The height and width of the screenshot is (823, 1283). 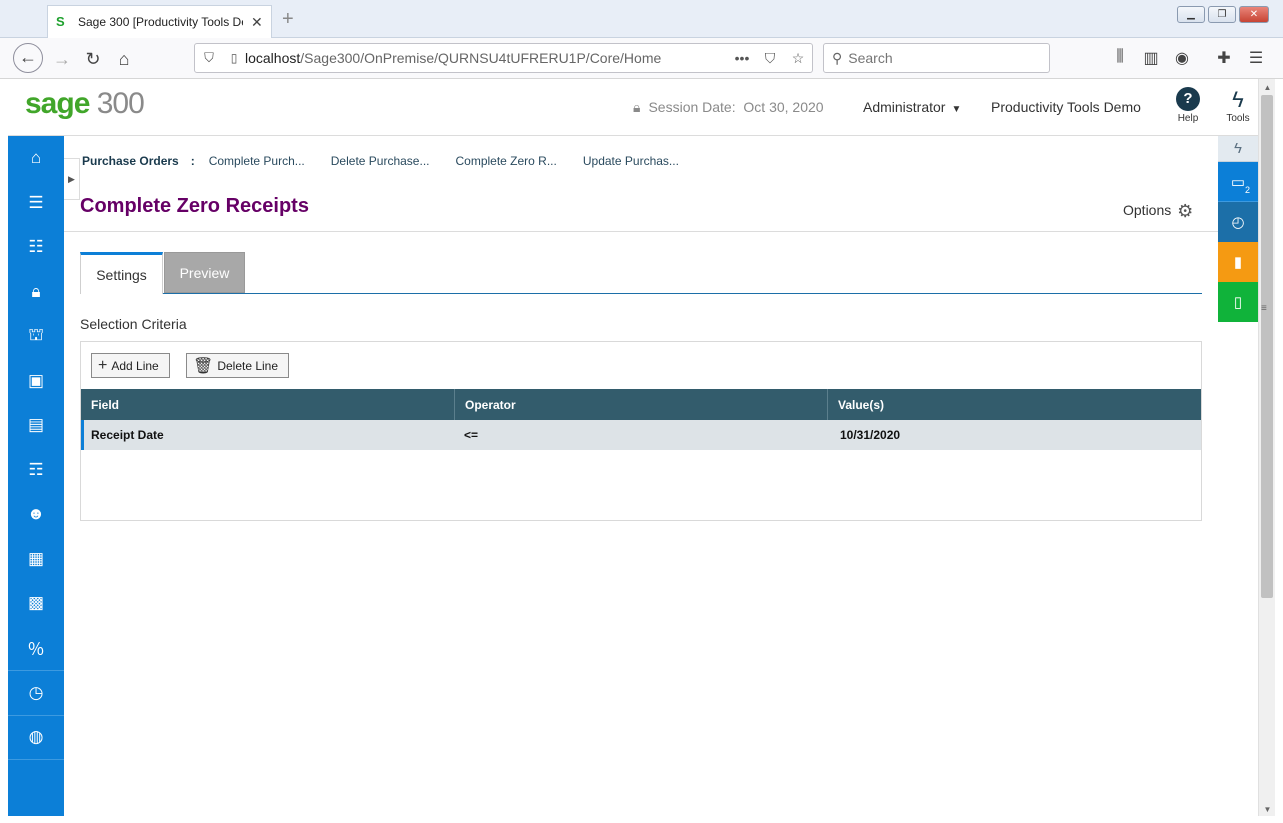 I want to click on company-name: Productivity Tools Demo, so click(x=1066, y=107).